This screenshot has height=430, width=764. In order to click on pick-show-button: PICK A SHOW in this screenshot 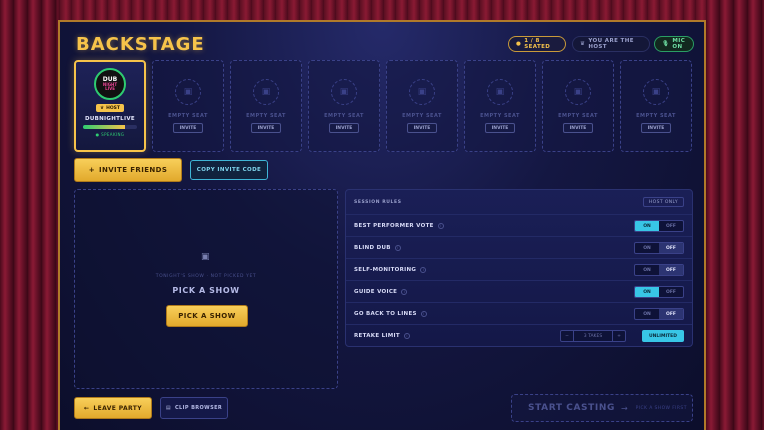, I will do `click(207, 316)`.